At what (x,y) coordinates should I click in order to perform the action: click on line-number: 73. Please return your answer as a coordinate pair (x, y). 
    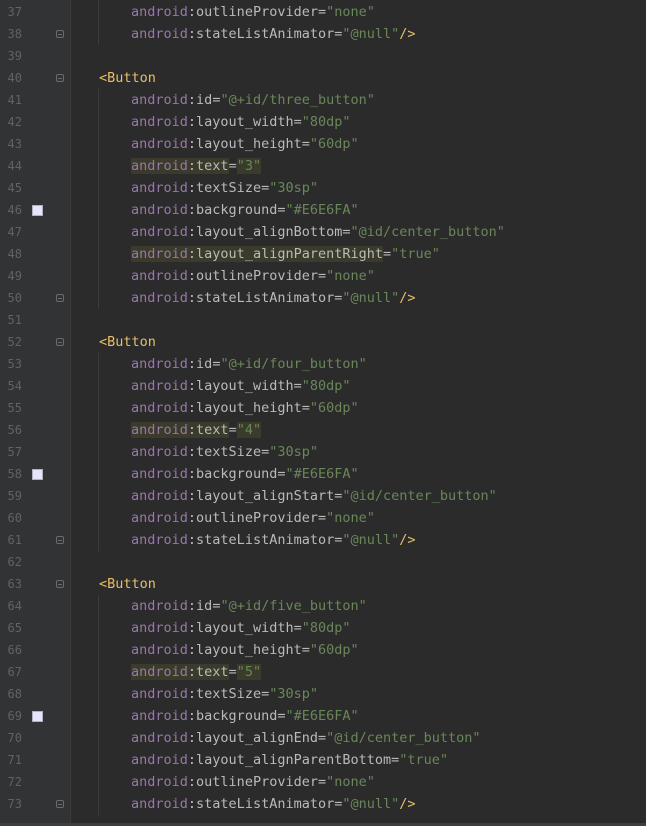
    Looking at the image, I should click on (14, 804).